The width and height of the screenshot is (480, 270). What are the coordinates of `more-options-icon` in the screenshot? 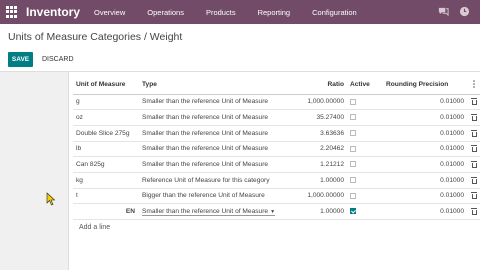 It's located at (474, 83).